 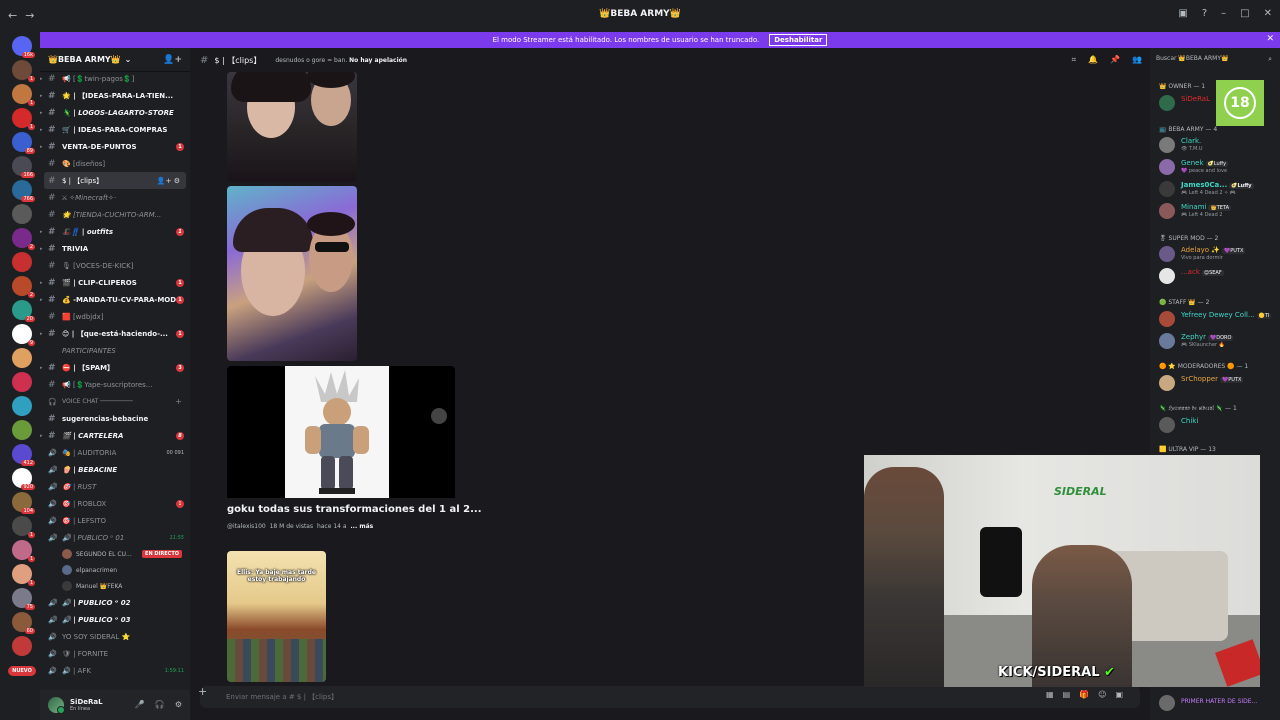 I want to click on add-channel-icon: +, so click(x=178, y=401).